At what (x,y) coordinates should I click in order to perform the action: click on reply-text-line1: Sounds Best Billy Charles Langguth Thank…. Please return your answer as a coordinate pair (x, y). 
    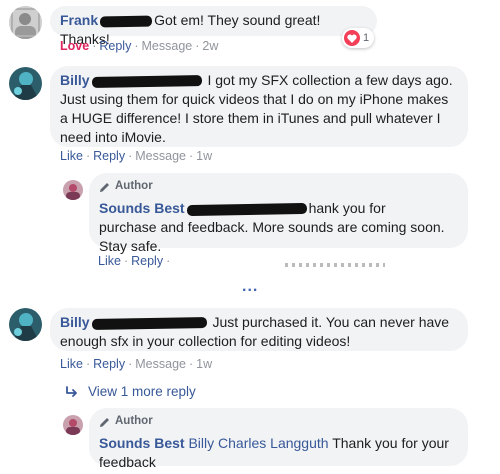
    Looking at the image, I should click on (278, 443).